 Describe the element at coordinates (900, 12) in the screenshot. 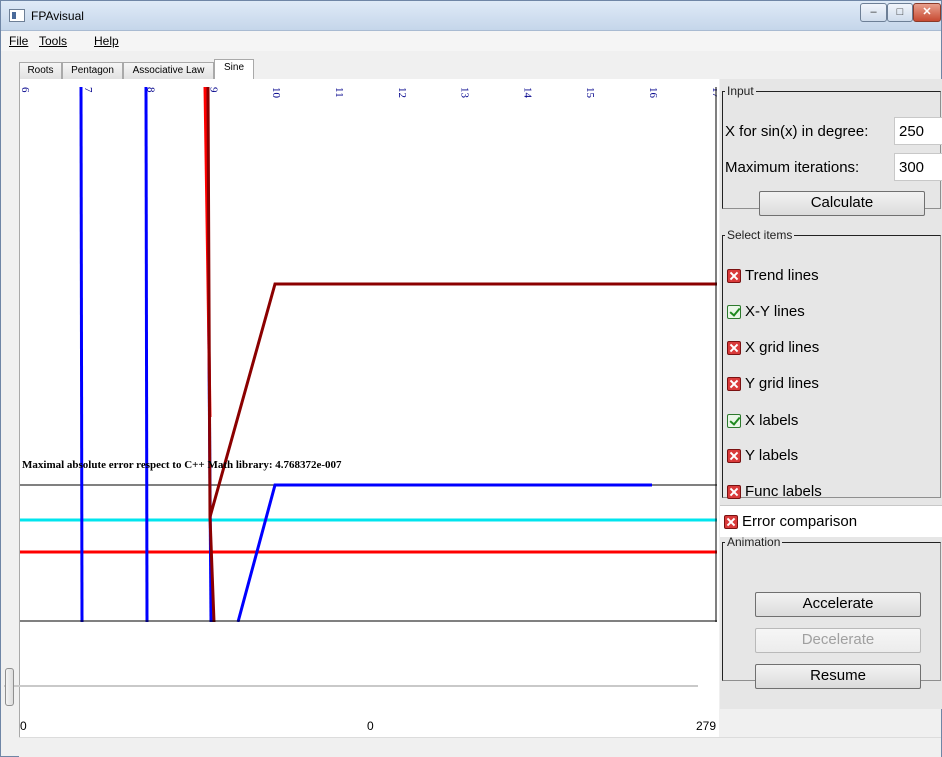

I see `maximize-button: □` at that location.